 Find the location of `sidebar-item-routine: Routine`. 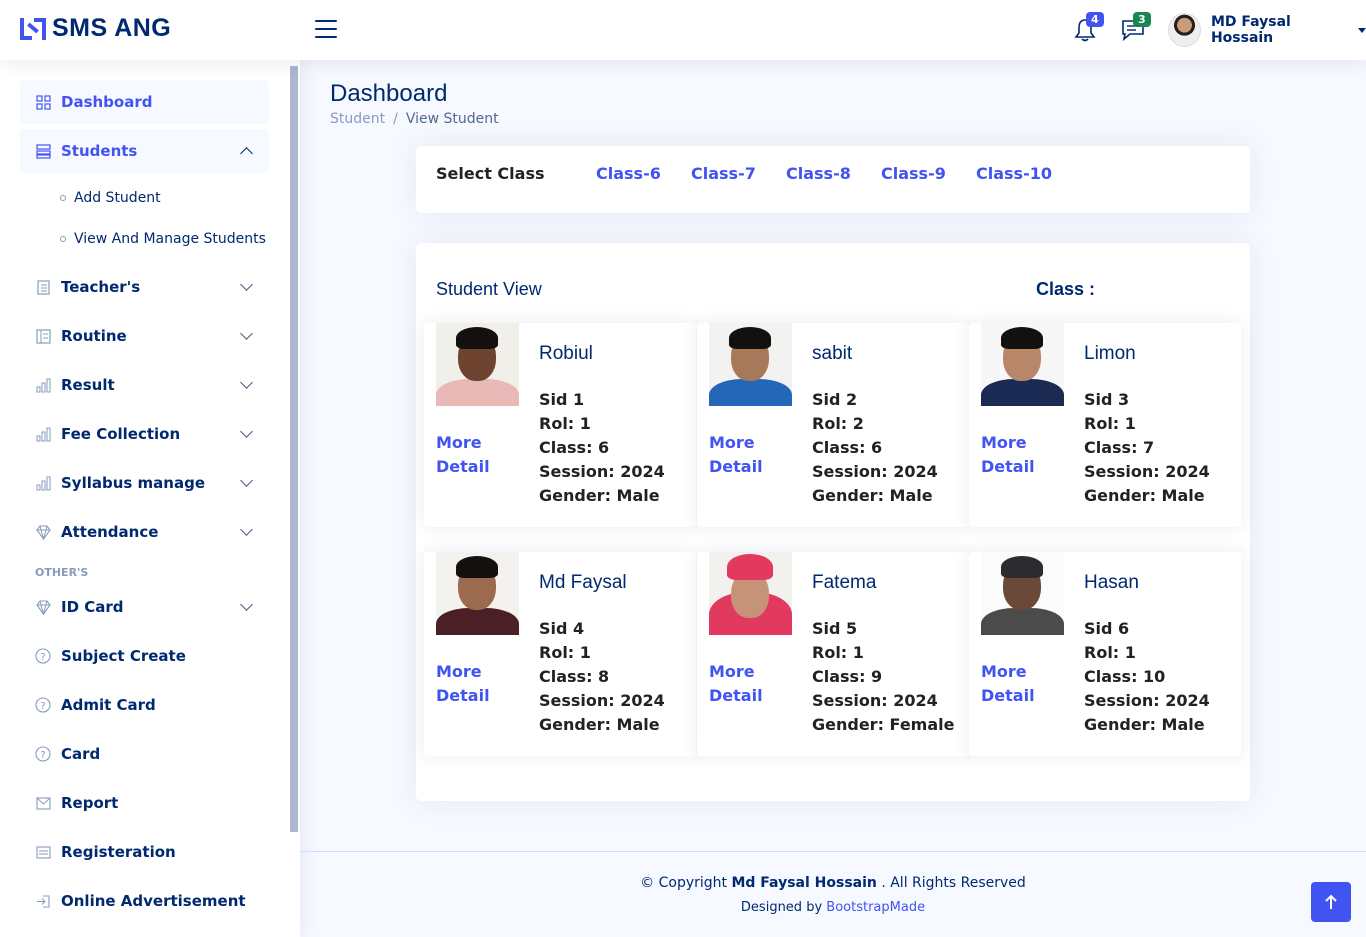

sidebar-item-routine: Routine is located at coordinates (144, 336).